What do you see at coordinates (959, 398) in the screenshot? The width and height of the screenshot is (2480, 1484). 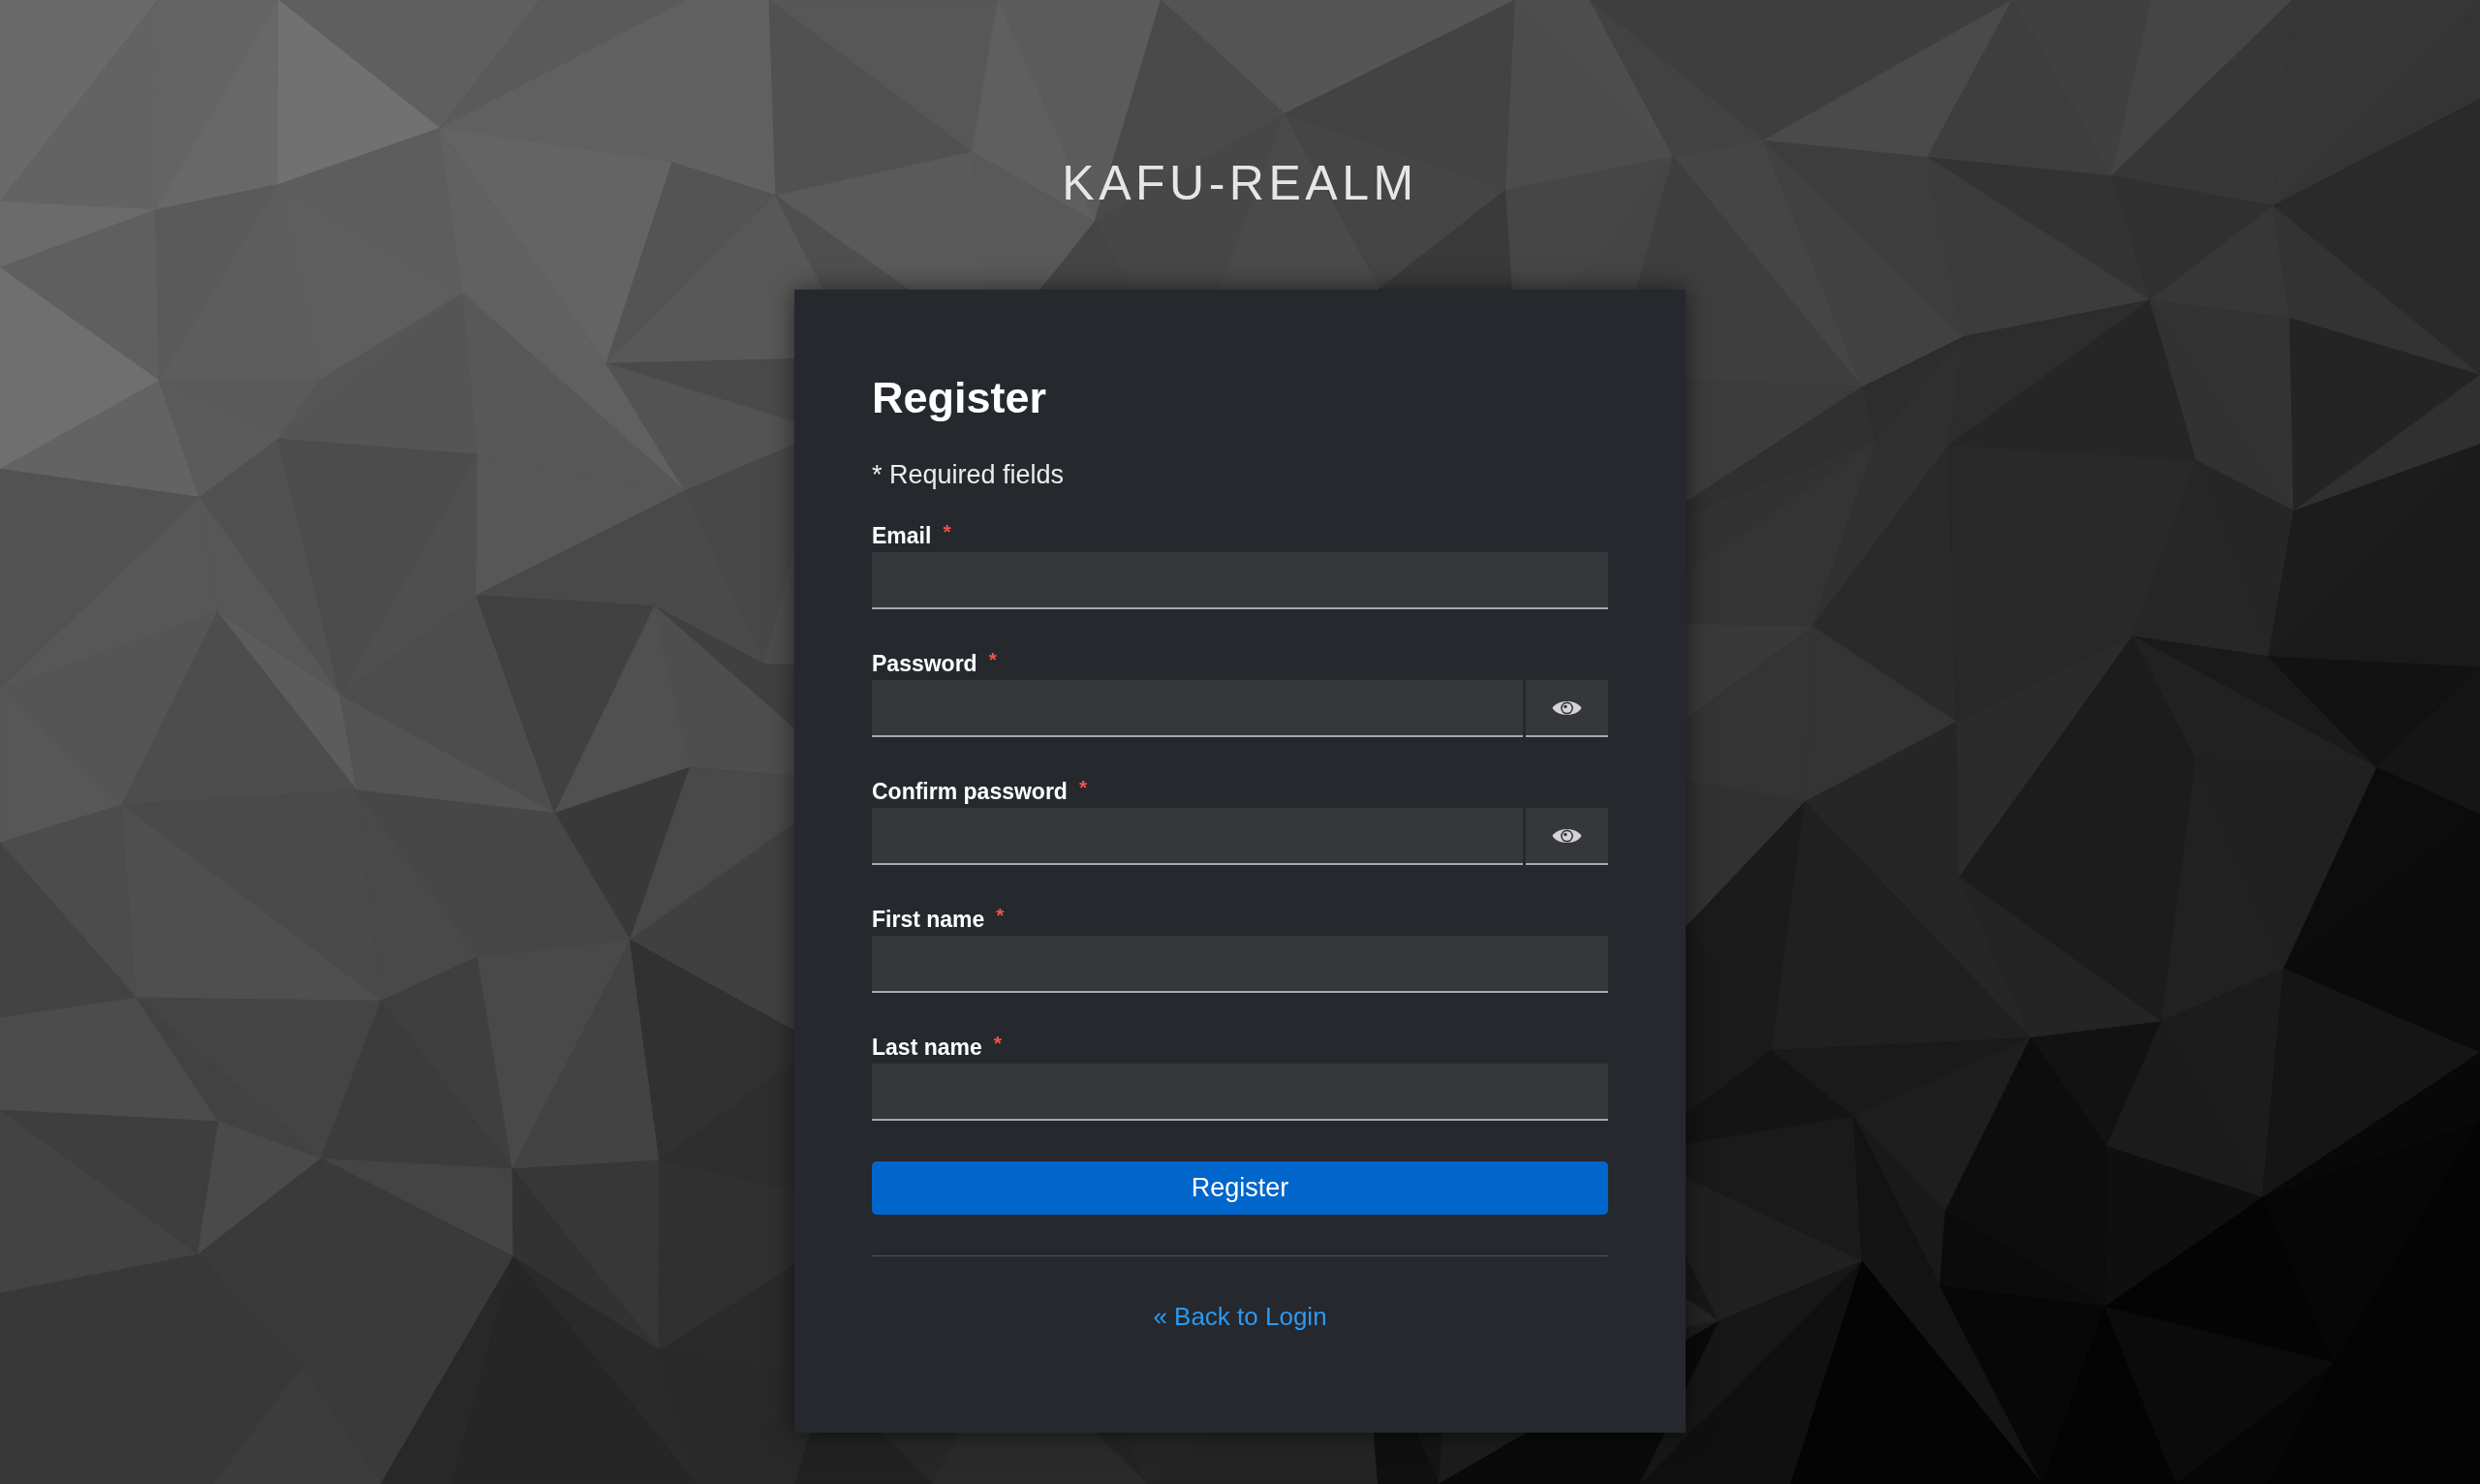 I see `form-title: Register` at bounding box center [959, 398].